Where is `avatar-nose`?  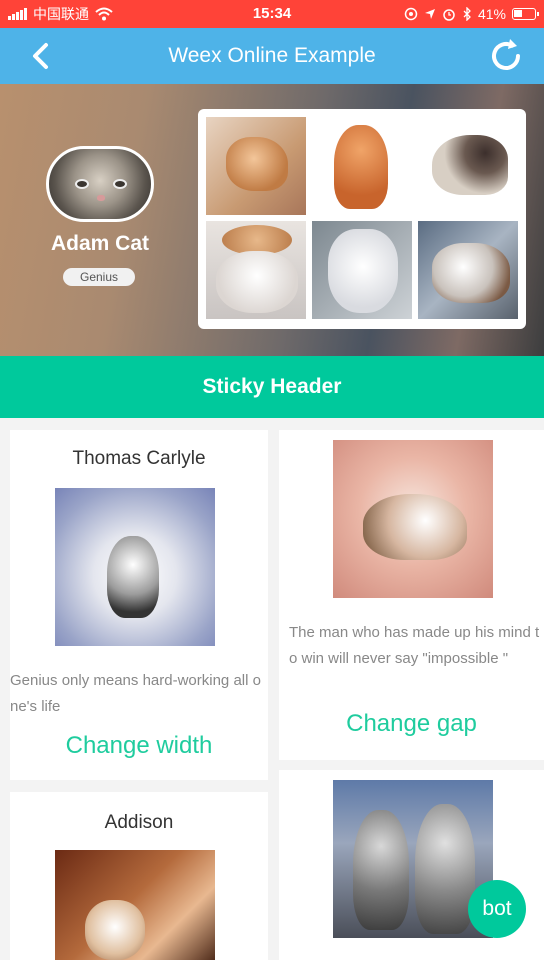 avatar-nose is located at coordinates (101, 198).